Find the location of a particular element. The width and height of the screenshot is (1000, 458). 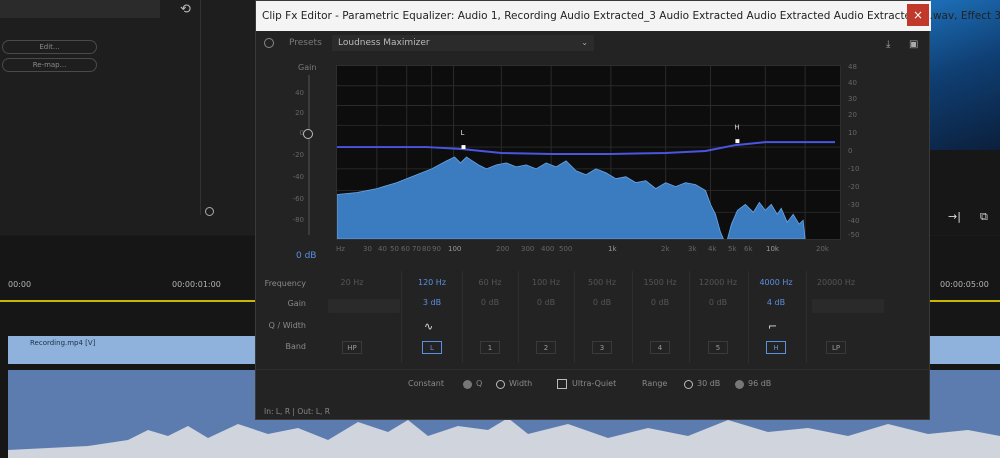

freq-tick: 20k is located at coordinates (822, 249).